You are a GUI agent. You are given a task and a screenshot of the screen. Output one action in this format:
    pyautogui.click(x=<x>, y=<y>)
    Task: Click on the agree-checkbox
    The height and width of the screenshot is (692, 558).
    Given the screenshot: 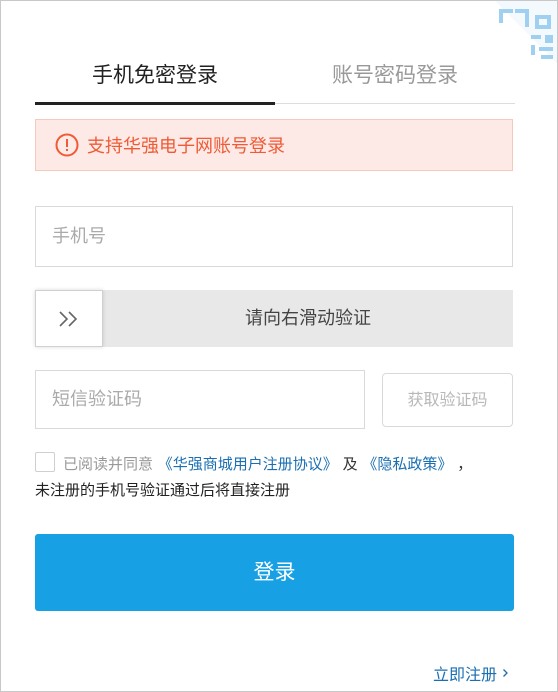 What is the action you would take?
    pyautogui.click(x=45, y=462)
    